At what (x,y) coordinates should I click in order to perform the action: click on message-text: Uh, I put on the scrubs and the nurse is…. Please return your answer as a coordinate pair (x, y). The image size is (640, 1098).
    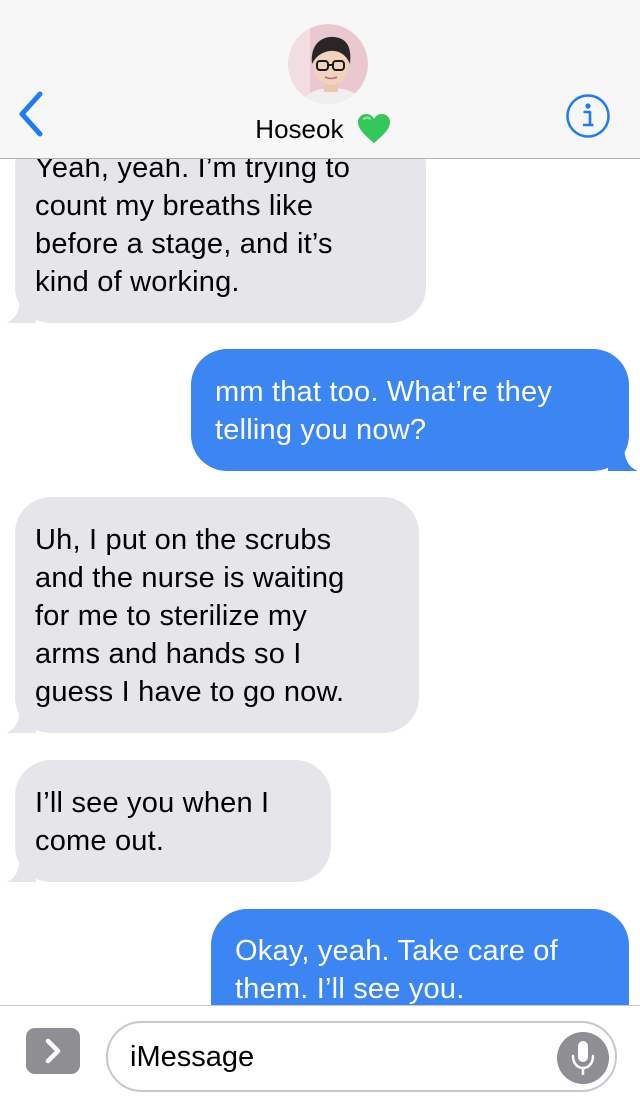
    Looking at the image, I should click on (190, 616).